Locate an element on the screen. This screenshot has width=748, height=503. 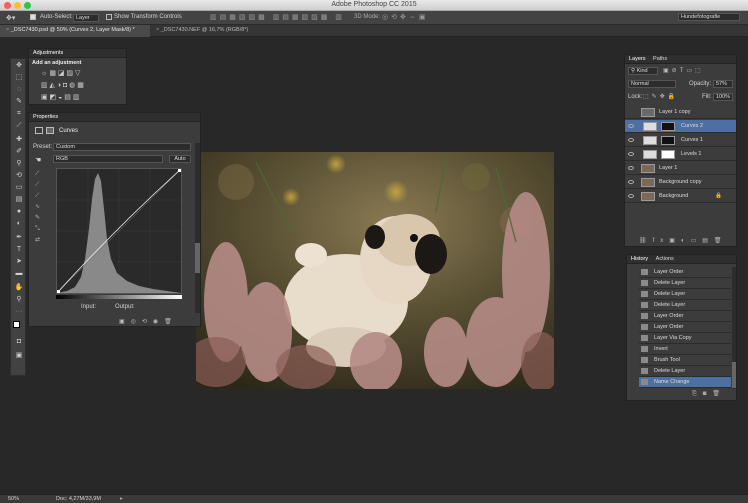
layers-footer-icons: ⛓fx▣◐▭▤🗑 is located at coordinates (683, 240).